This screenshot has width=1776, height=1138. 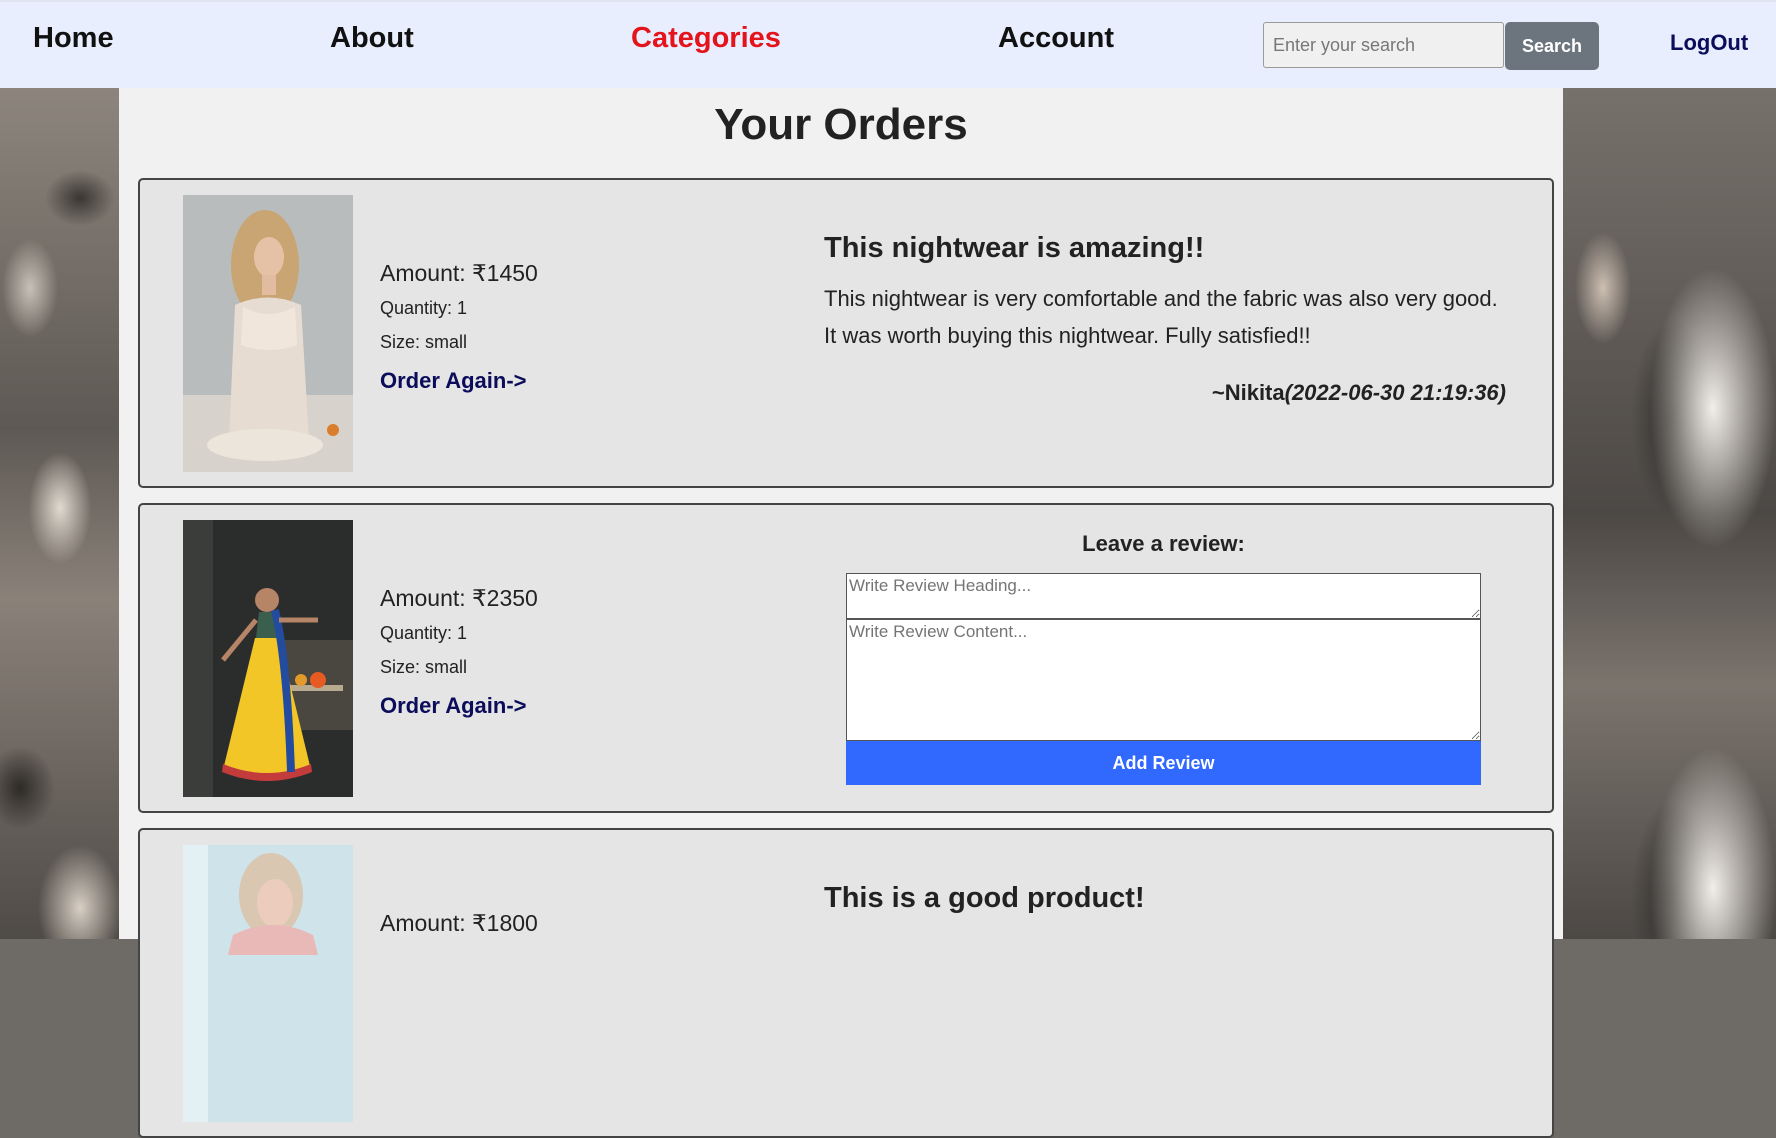 What do you see at coordinates (1552, 46) in the screenshot?
I see `search-button: Search` at bounding box center [1552, 46].